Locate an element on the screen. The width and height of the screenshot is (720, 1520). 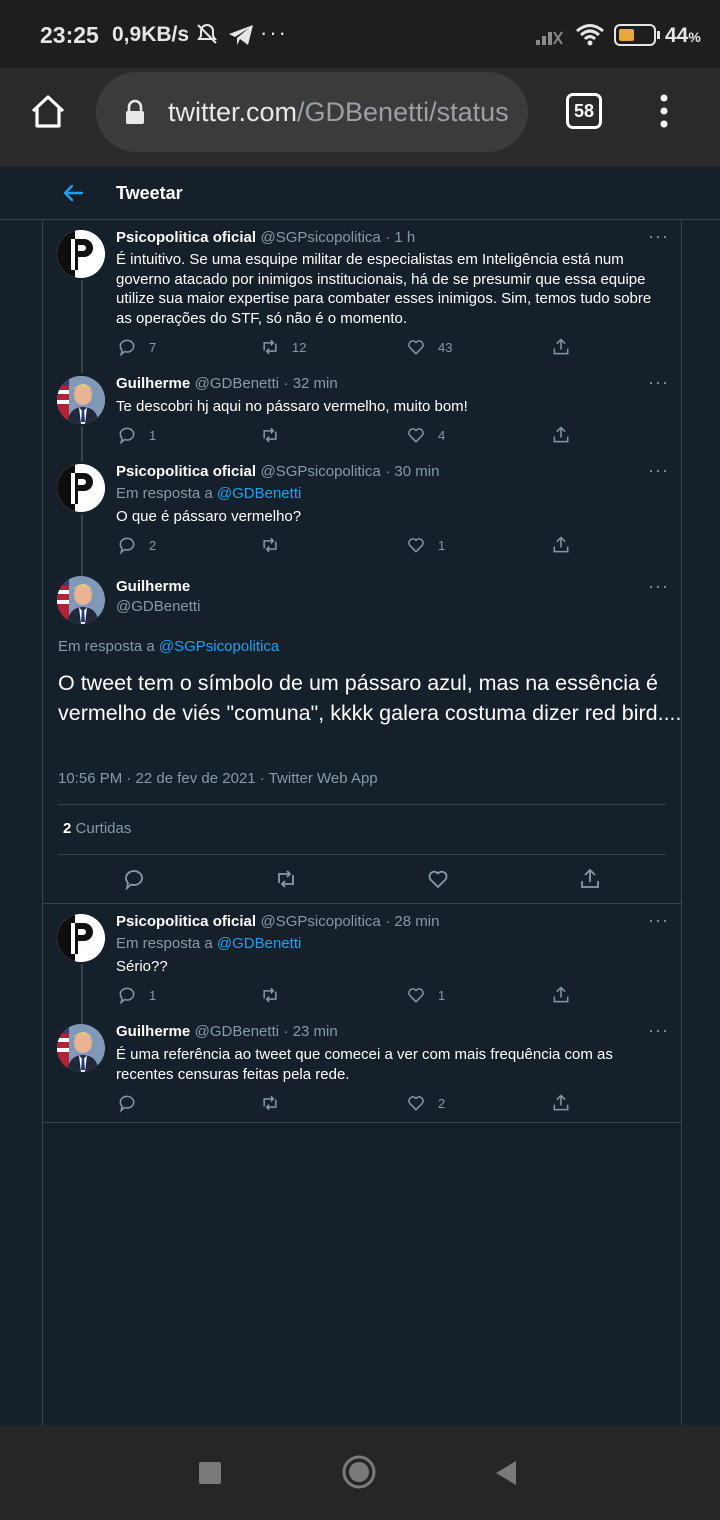
reply-button is located at coordinates (133, 1103).